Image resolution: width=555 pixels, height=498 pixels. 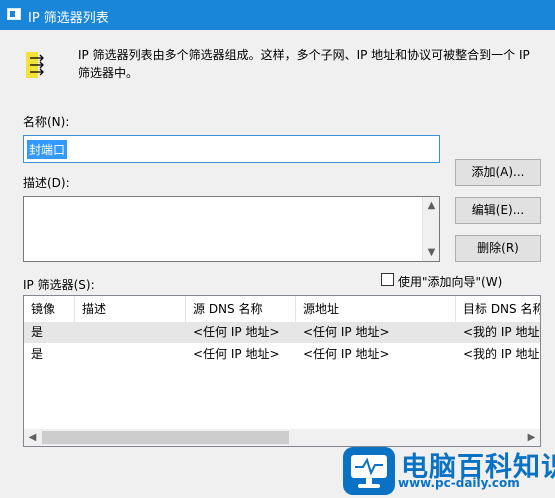 What do you see at coordinates (498, 248) in the screenshot?
I see `delete-button: 删除(R)` at bounding box center [498, 248].